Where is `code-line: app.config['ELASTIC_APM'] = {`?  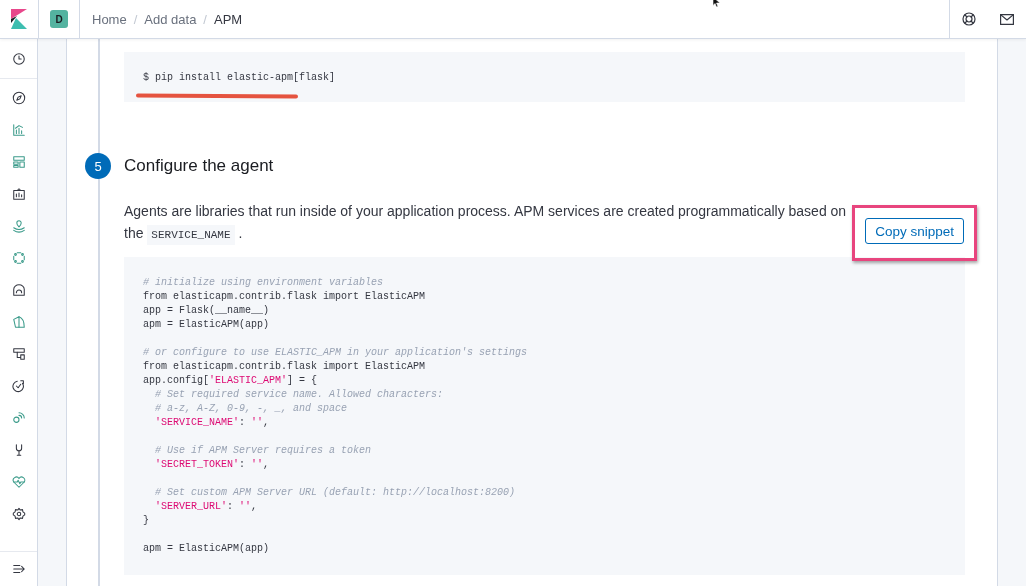 code-line: app.config['ELASTIC_APM'] = { is located at coordinates (230, 381).